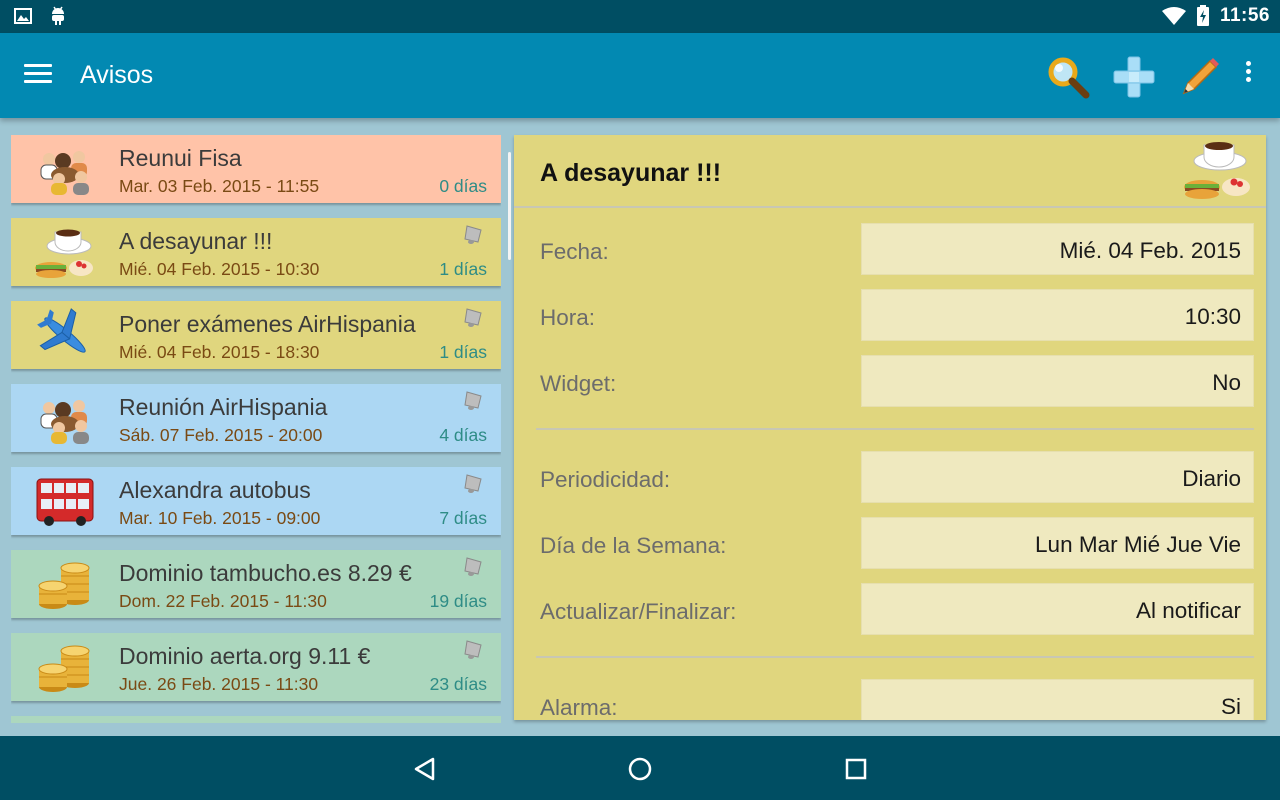  I want to click on item-days: 7 días, so click(463, 518).